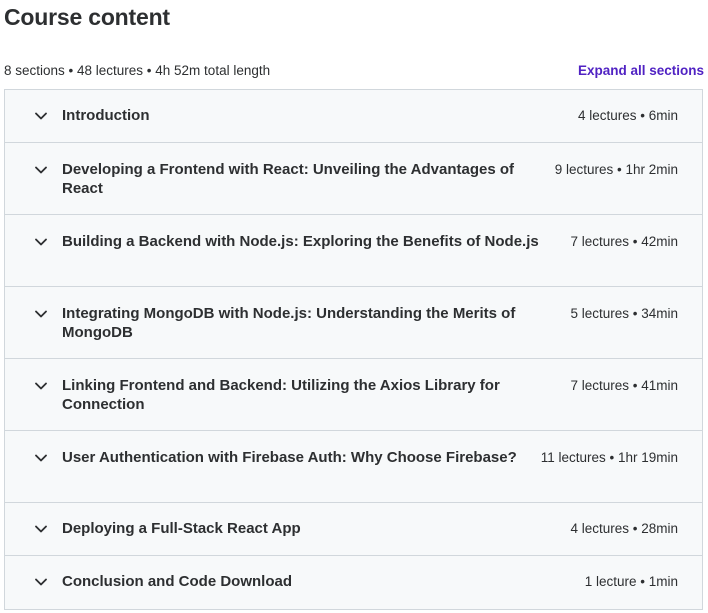  I want to click on section-meta: 4 lectures • 28min, so click(624, 528).